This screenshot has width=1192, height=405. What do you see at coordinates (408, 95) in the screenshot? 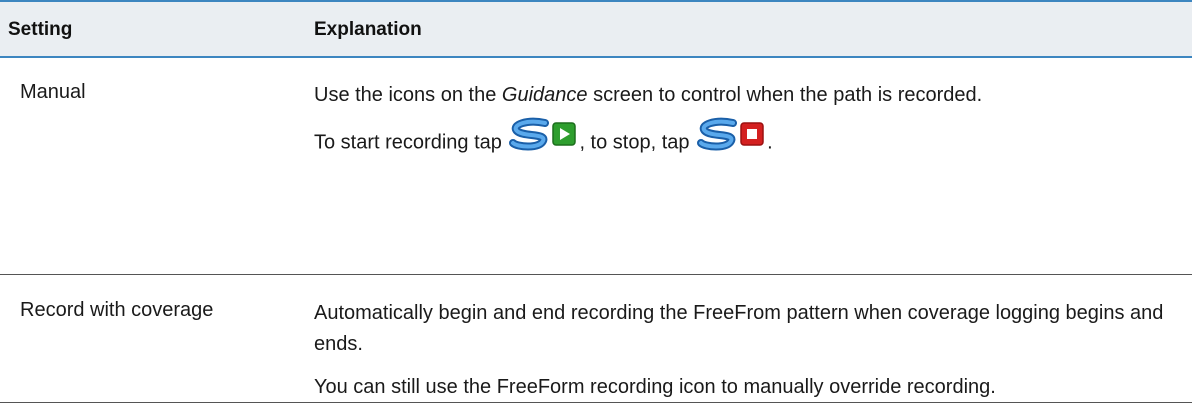
I see `text-run: Use the icons on the` at bounding box center [408, 95].